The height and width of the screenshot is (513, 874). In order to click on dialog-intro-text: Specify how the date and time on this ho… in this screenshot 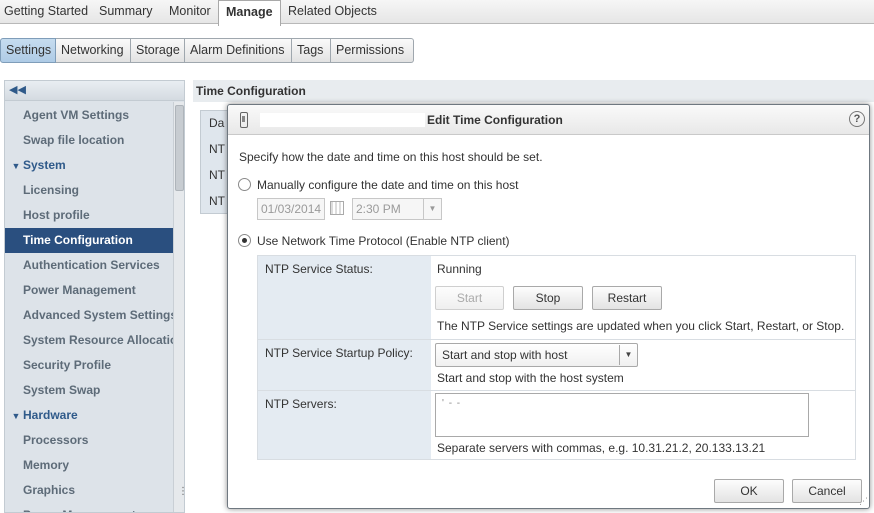, I will do `click(391, 157)`.